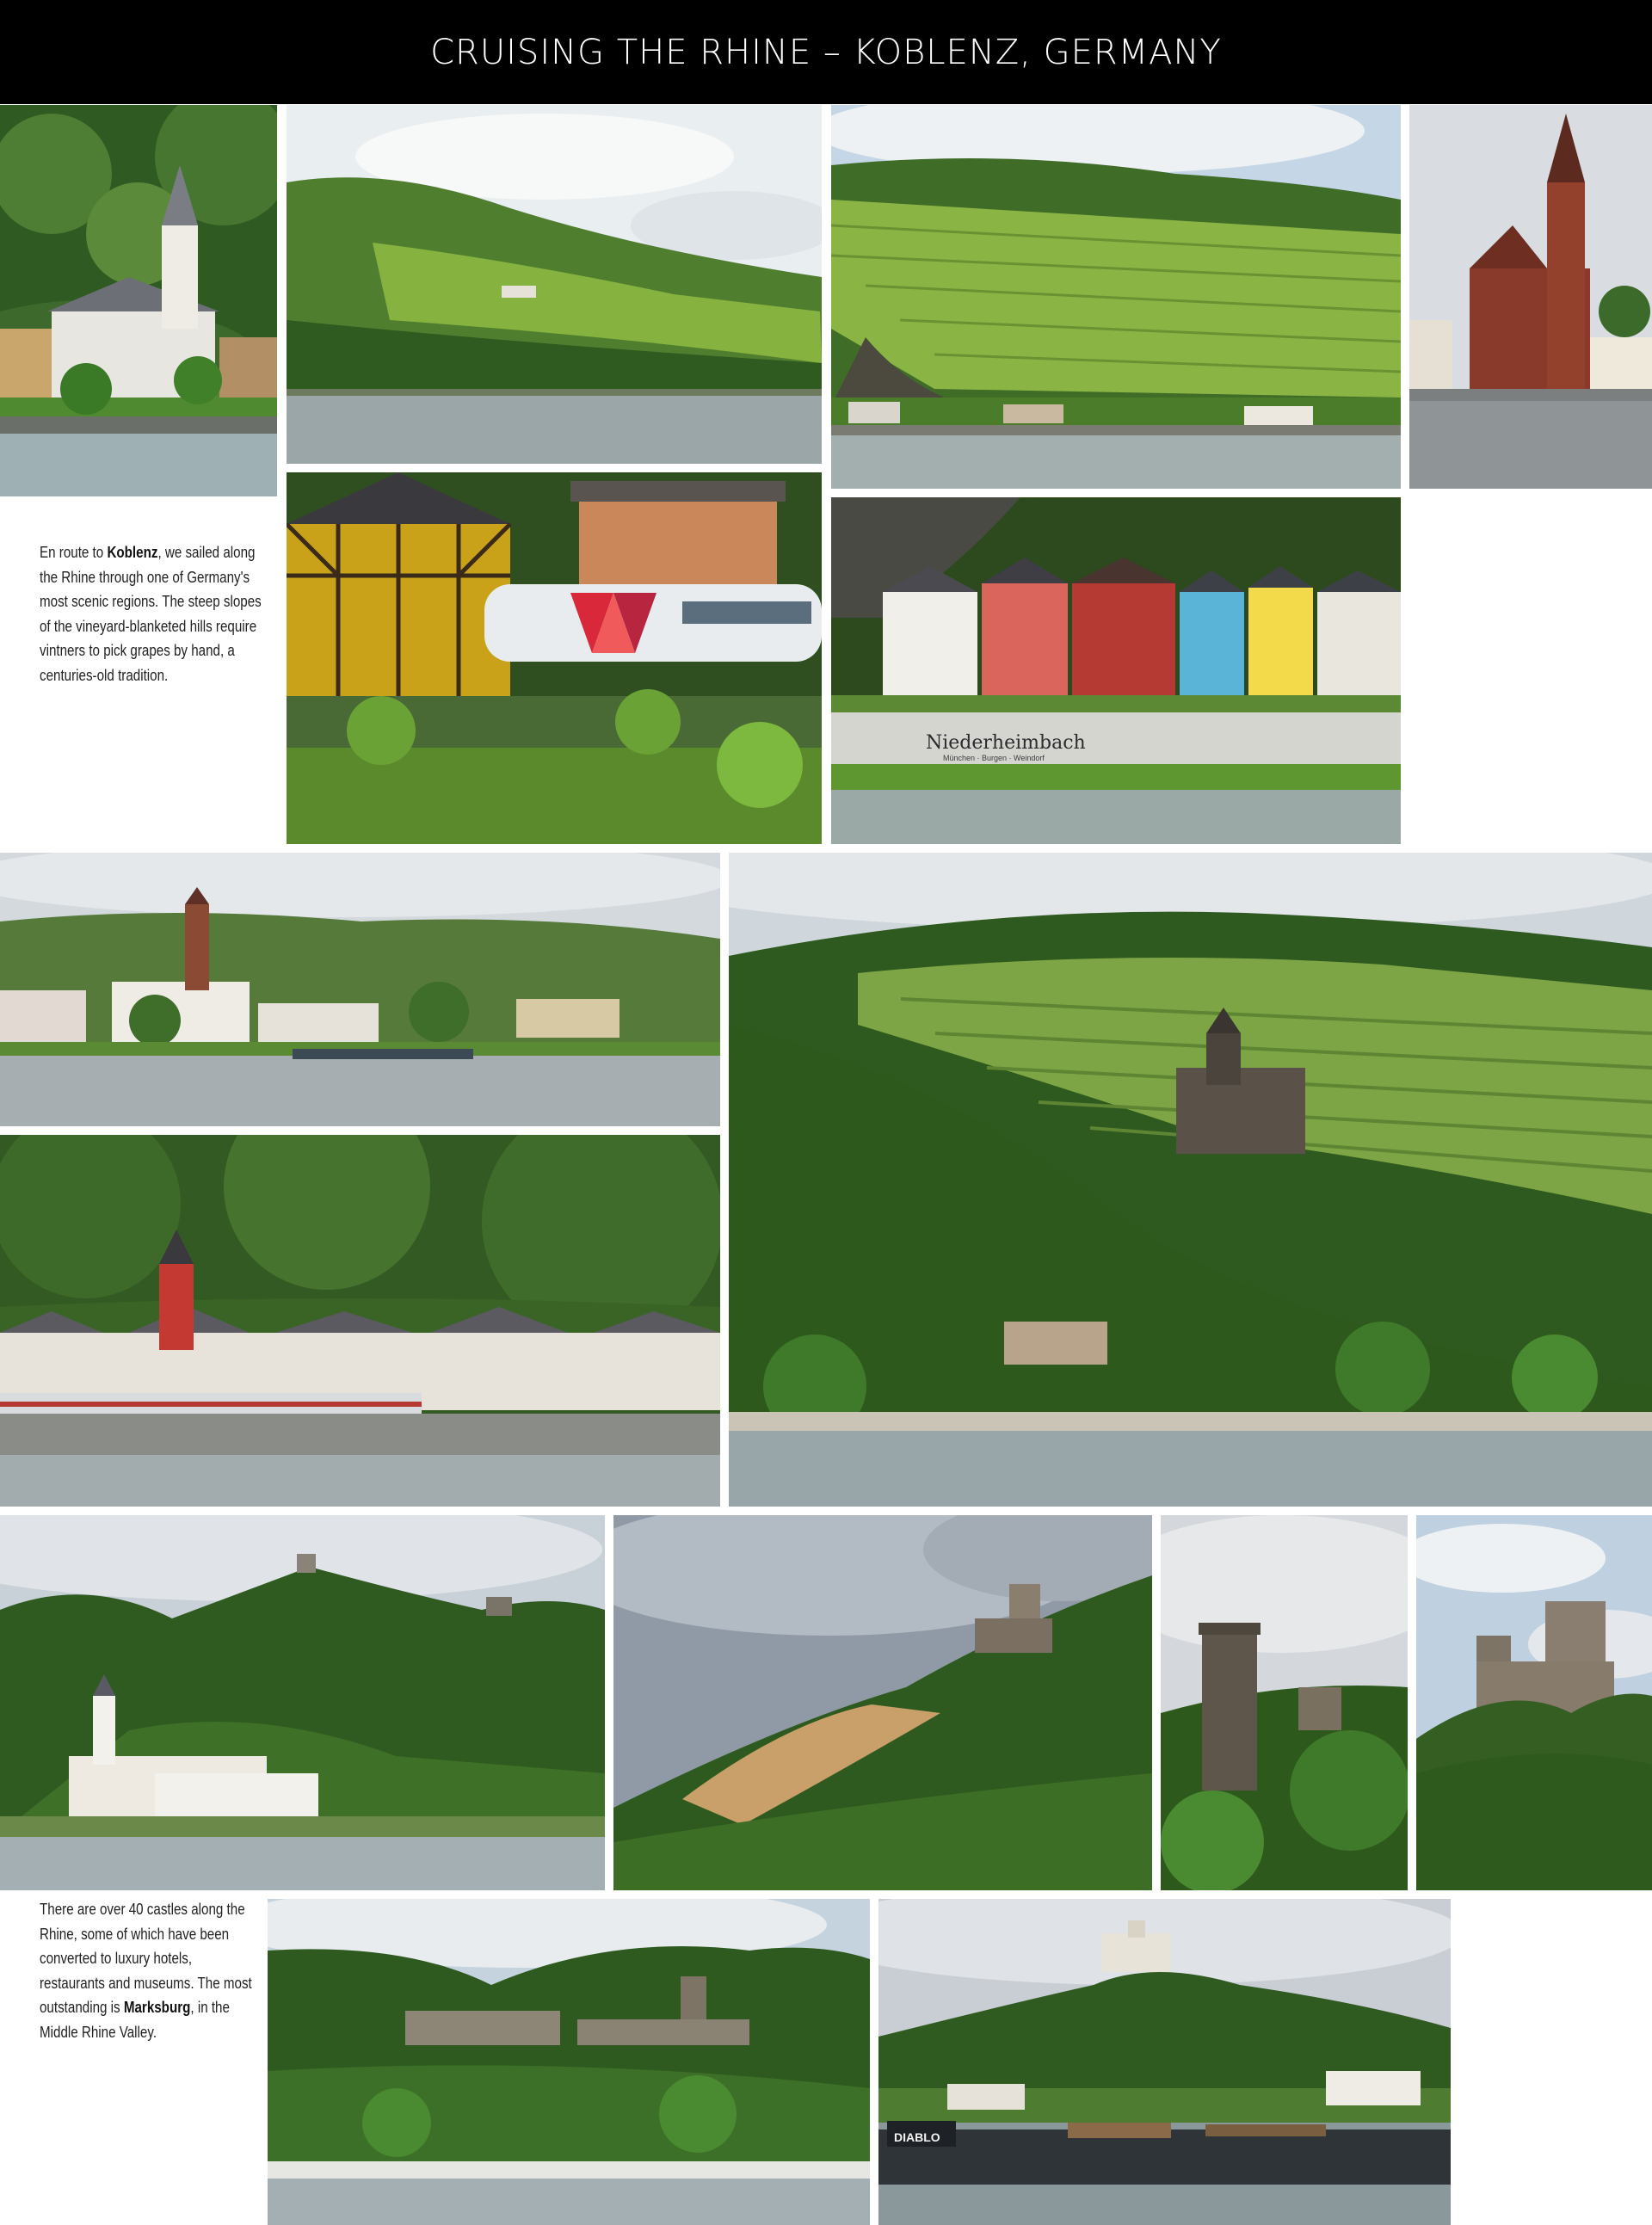 This screenshot has height=2225, width=1652. I want to click on photo-village-train, so click(360, 1321).